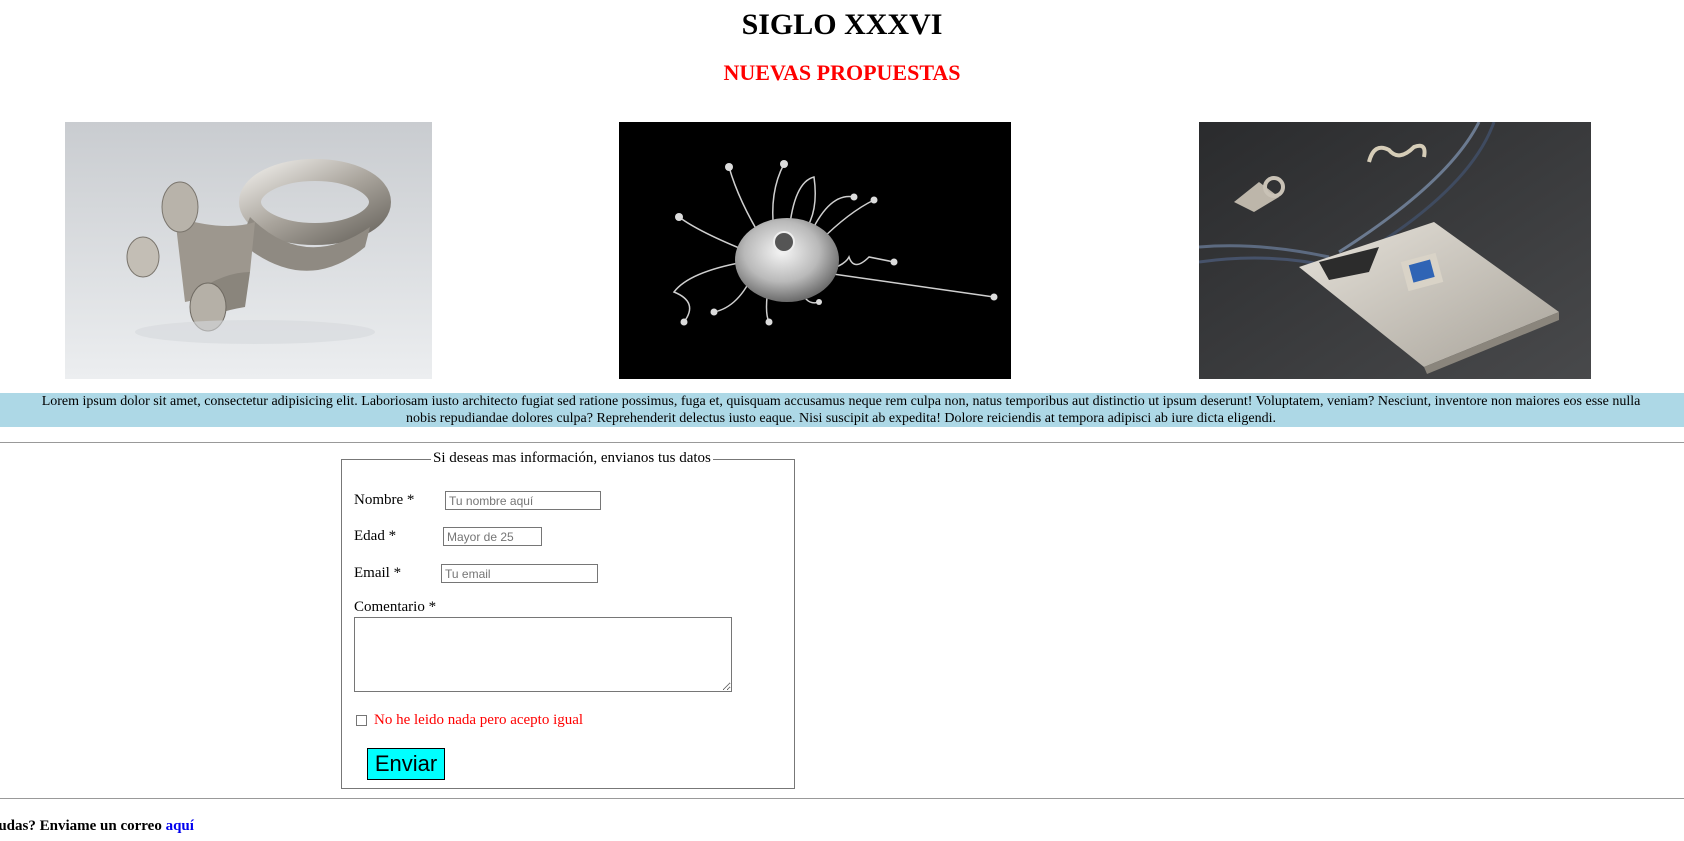 The height and width of the screenshot is (841, 1684). I want to click on nombre-label: Nombre *, so click(384, 500).